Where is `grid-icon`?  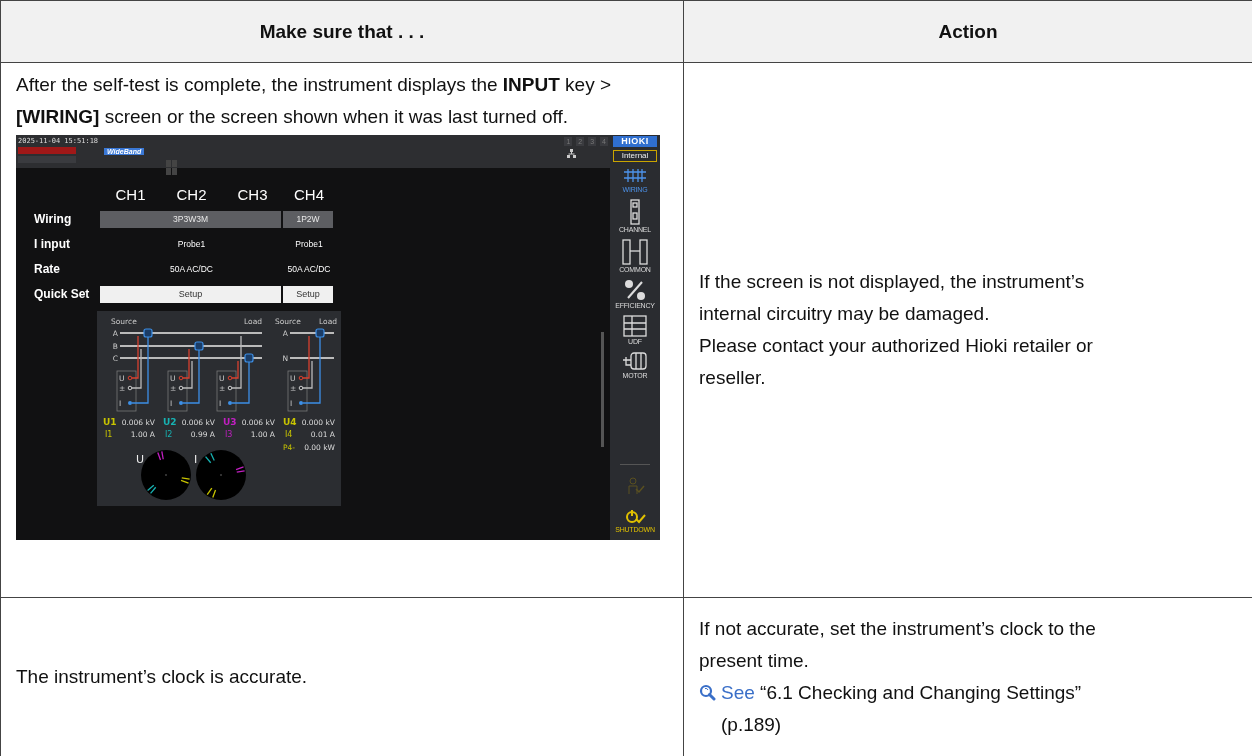
grid-icon is located at coordinates (635, 326).